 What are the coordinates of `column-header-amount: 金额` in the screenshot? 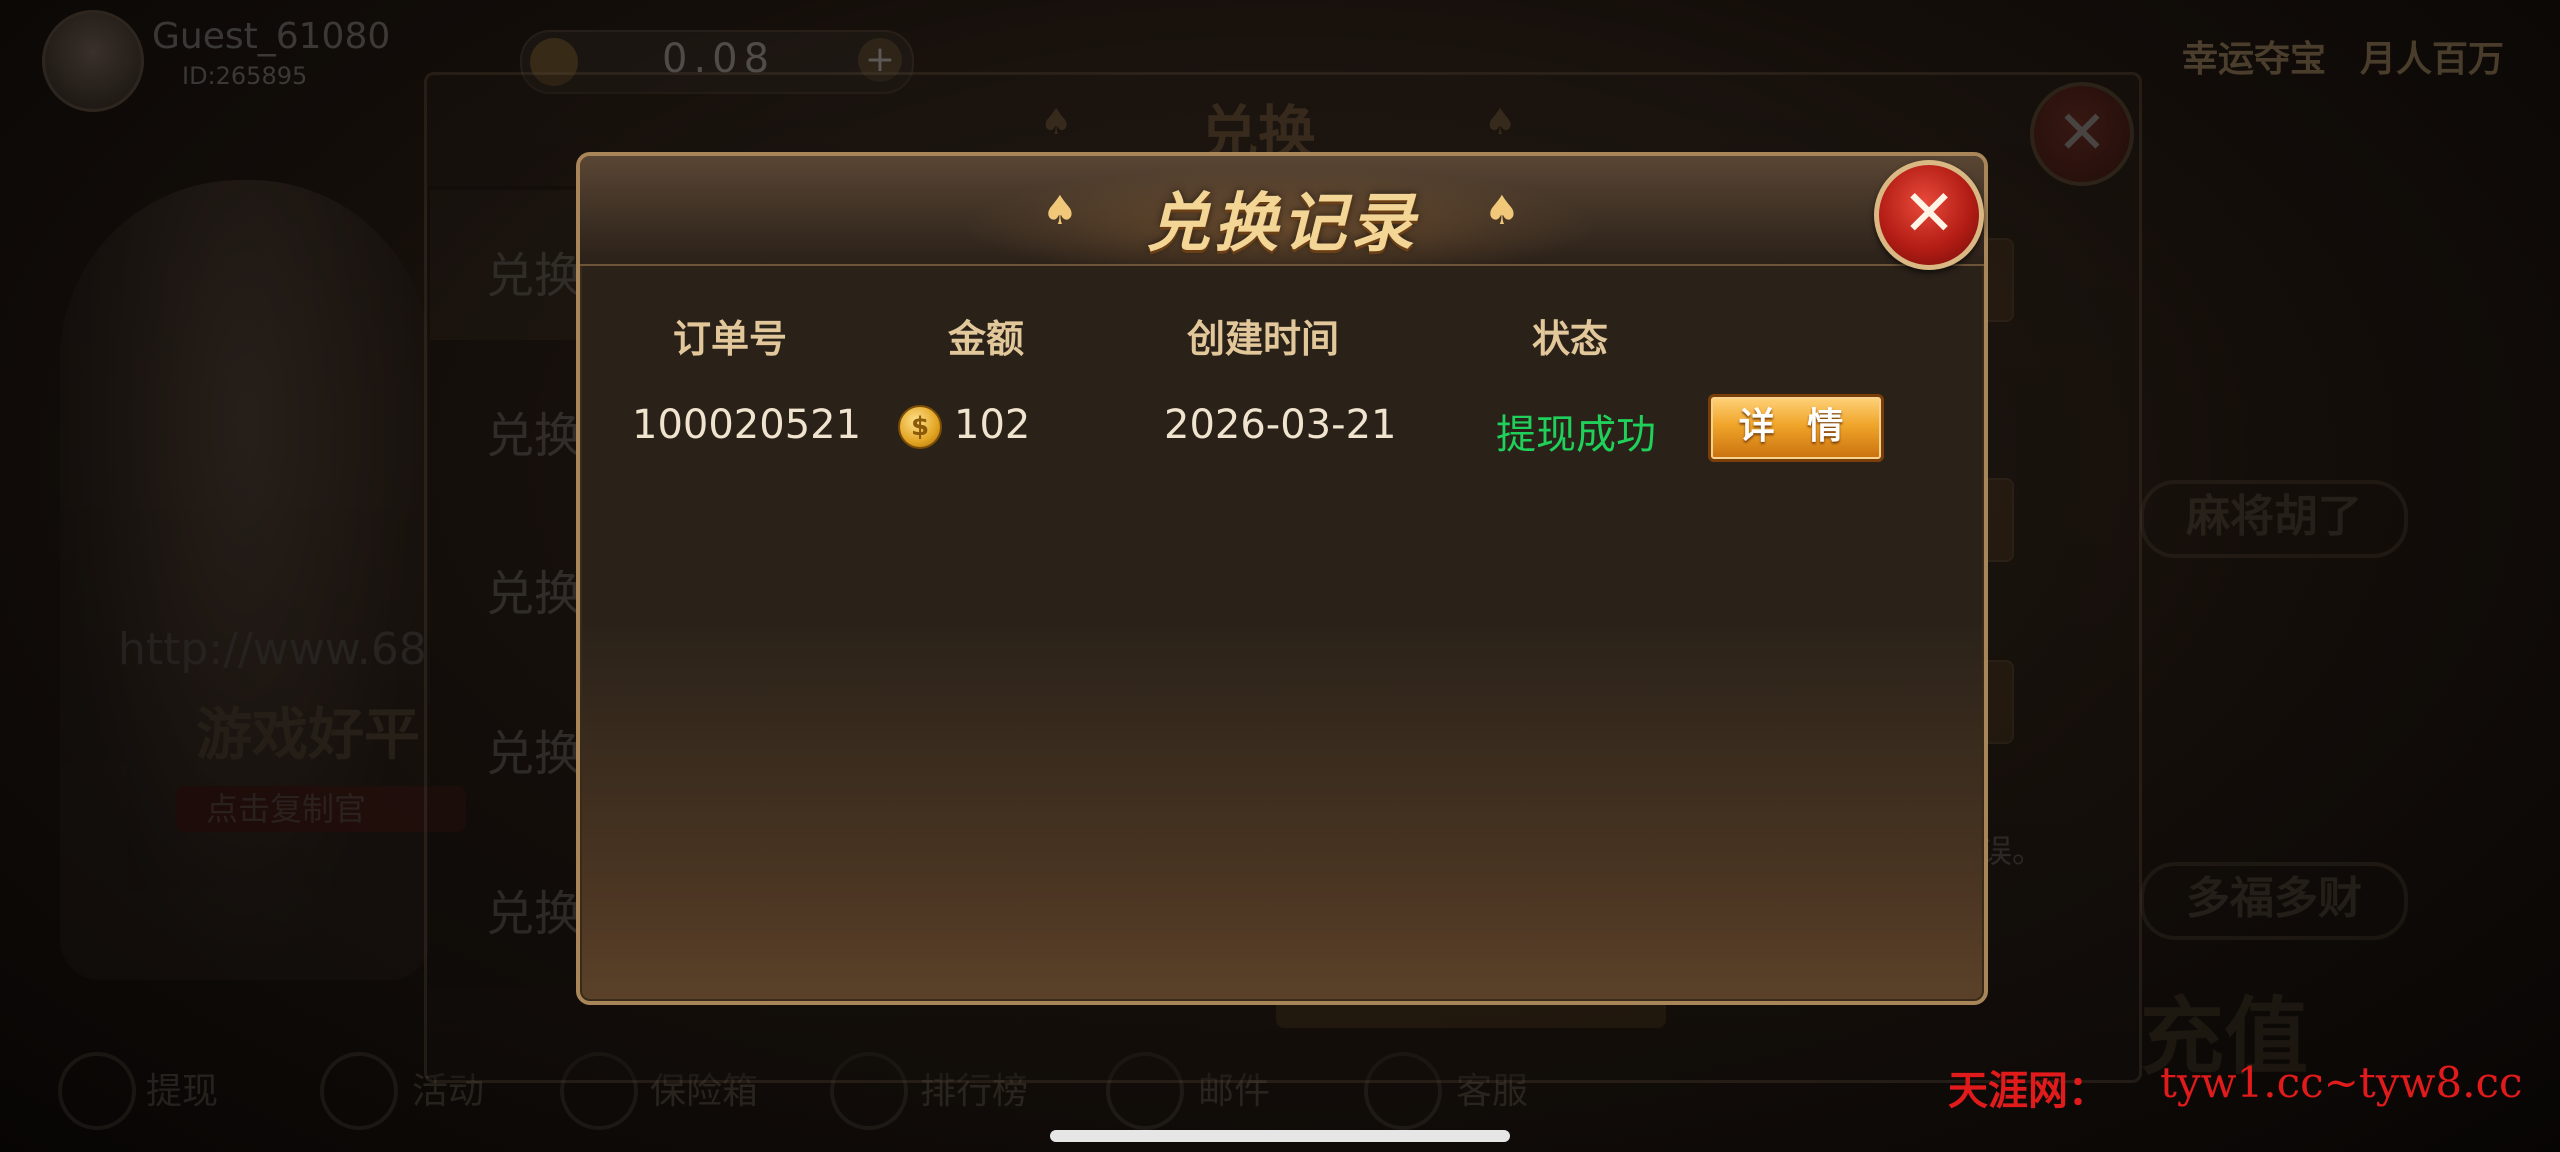 It's located at (985, 339).